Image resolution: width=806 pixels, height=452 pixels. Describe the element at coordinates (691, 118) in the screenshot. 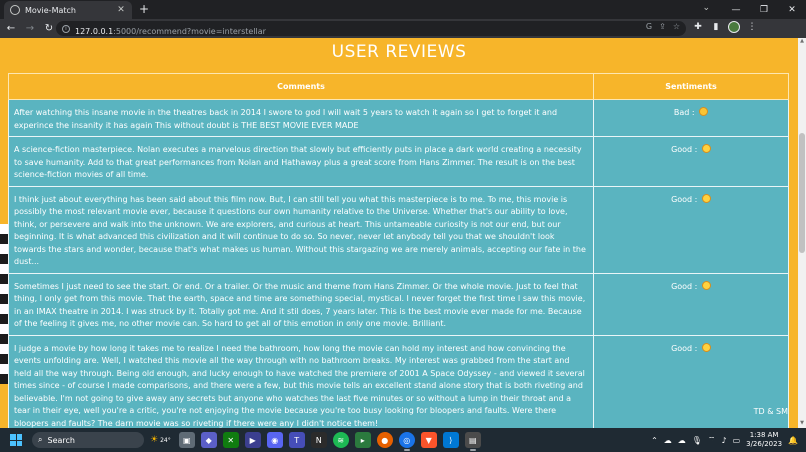

I see `review-sentiment-cell: Bad :` at that location.